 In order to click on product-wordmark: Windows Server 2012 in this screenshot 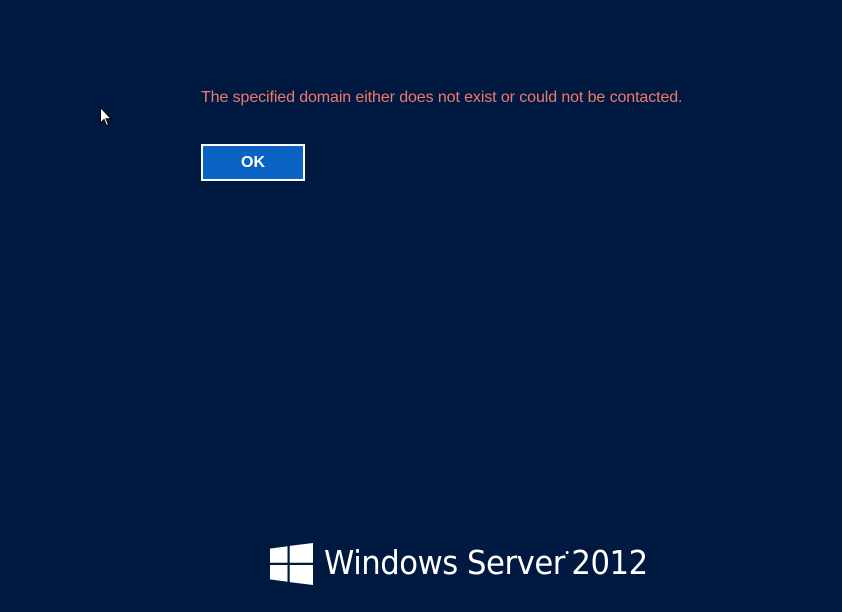, I will do `click(486, 563)`.